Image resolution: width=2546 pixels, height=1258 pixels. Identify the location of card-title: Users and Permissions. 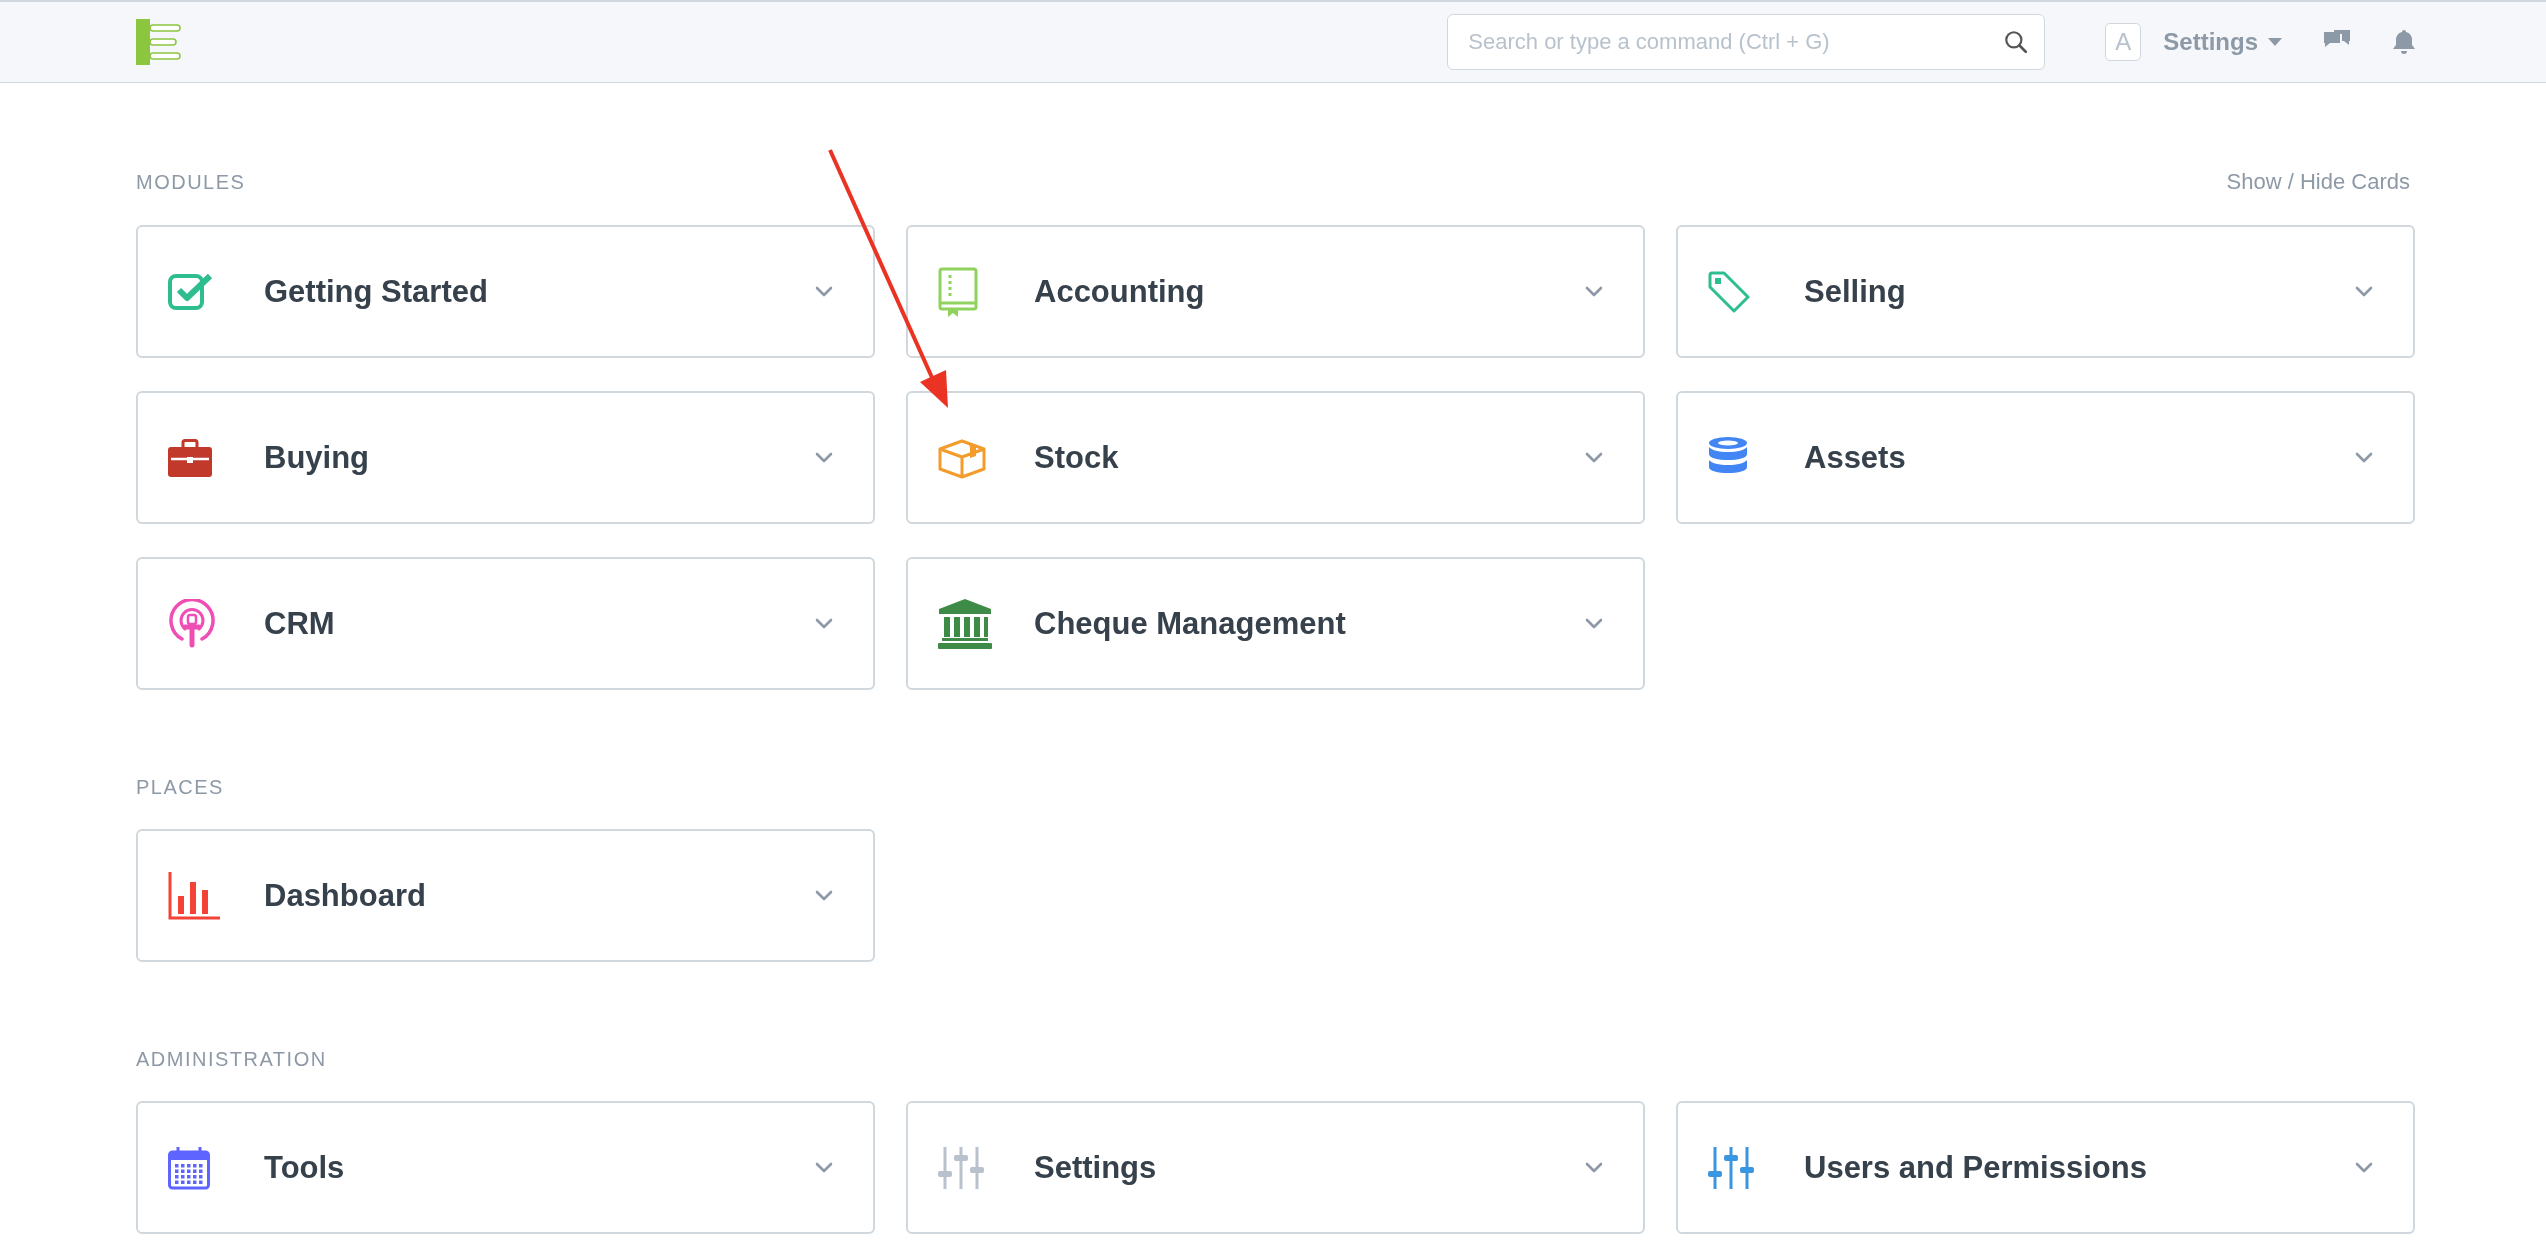
(1976, 1167).